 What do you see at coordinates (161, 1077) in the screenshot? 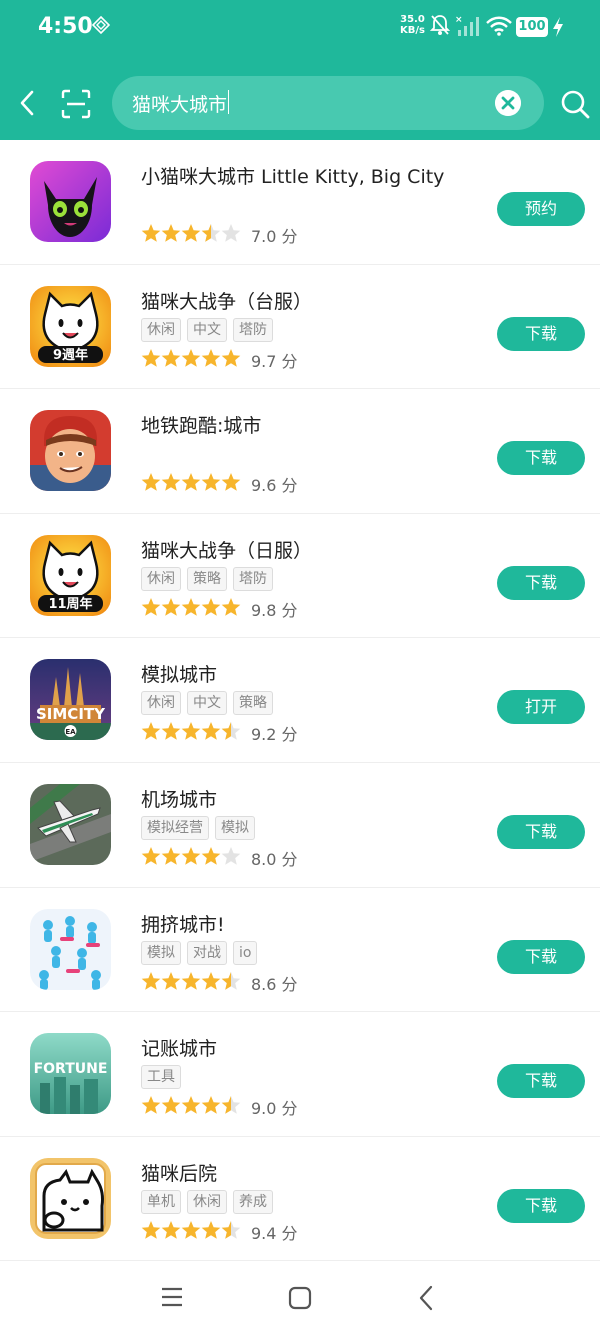
I see `tag: 工具` at bounding box center [161, 1077].